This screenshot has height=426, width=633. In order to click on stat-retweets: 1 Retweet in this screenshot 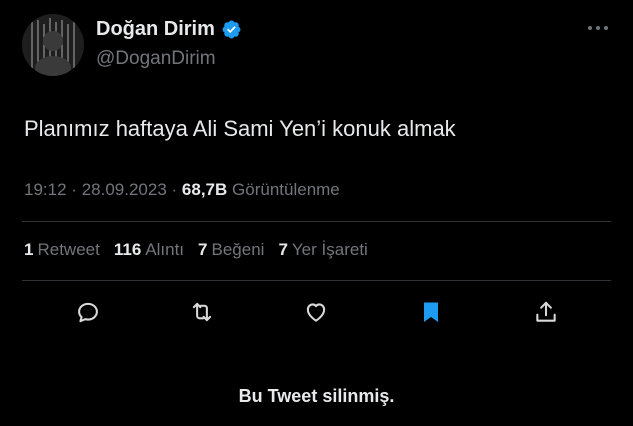, I will do `click(62, 250)`.